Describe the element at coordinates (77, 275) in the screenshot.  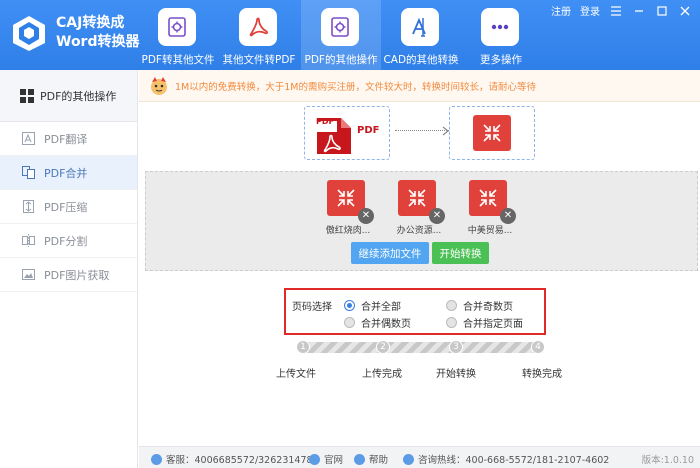
I see `sidebar-item-label: PDF图片获取` at that location.